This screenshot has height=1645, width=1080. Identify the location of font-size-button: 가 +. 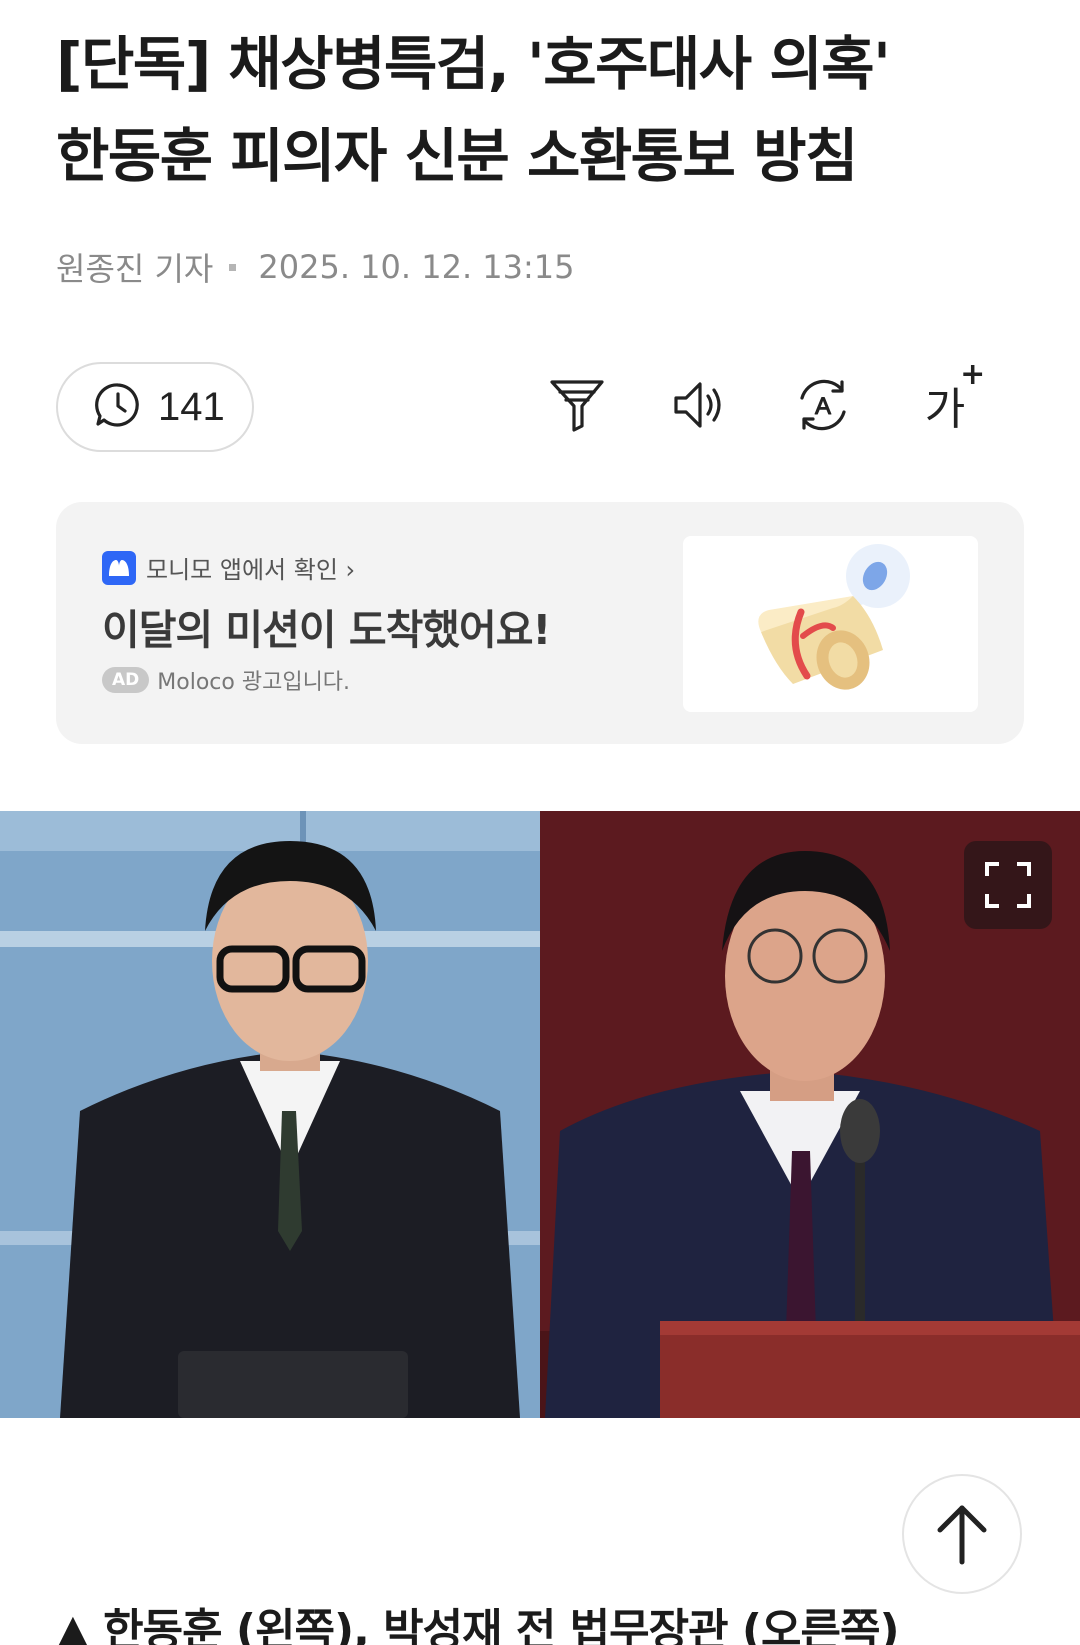
(948, 397).